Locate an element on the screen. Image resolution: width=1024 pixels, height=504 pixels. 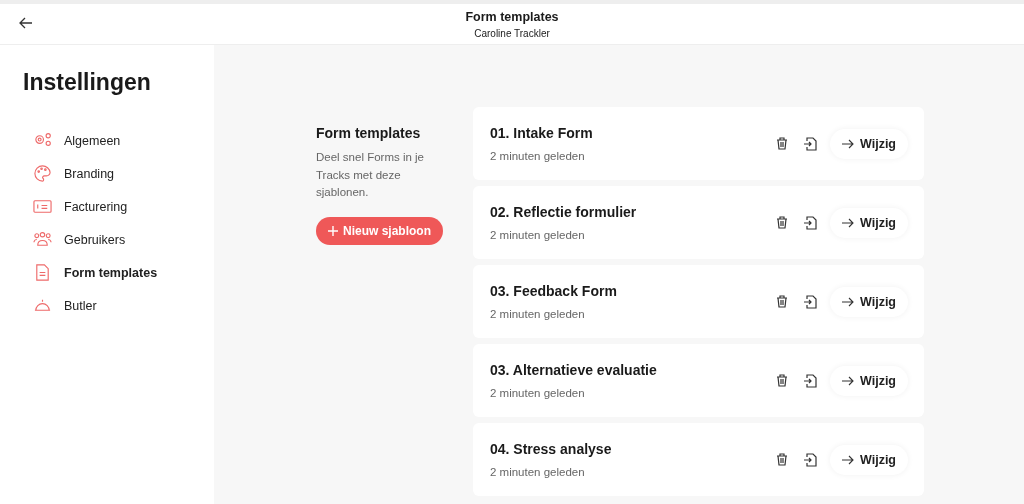
sidebar-item: Butler is located at coordinates (60, 305).